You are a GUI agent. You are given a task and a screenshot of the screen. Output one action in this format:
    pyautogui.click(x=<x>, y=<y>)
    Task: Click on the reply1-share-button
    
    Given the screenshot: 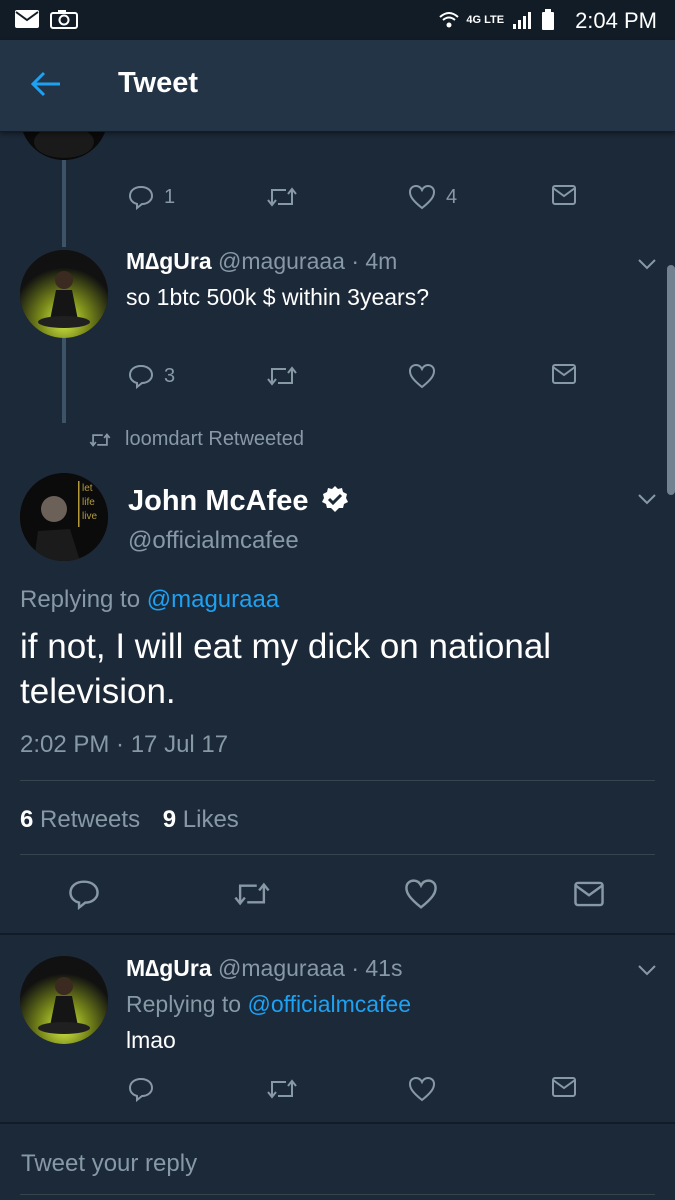 What is the action you would take?
    pyautogui.click(x=564, y=374)
    